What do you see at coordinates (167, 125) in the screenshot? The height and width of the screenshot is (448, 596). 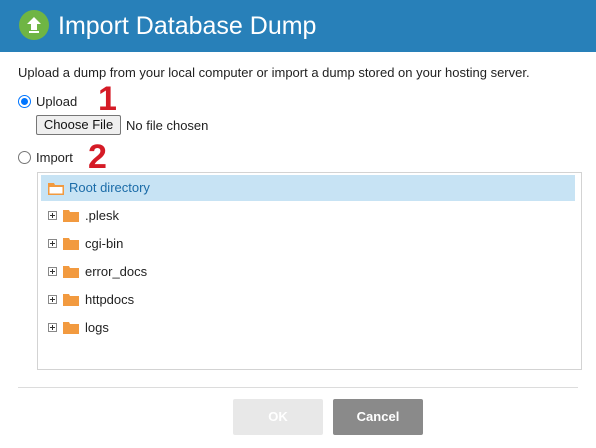 I see `file-status-text: No file chosen` at bounding box center [167, 125].